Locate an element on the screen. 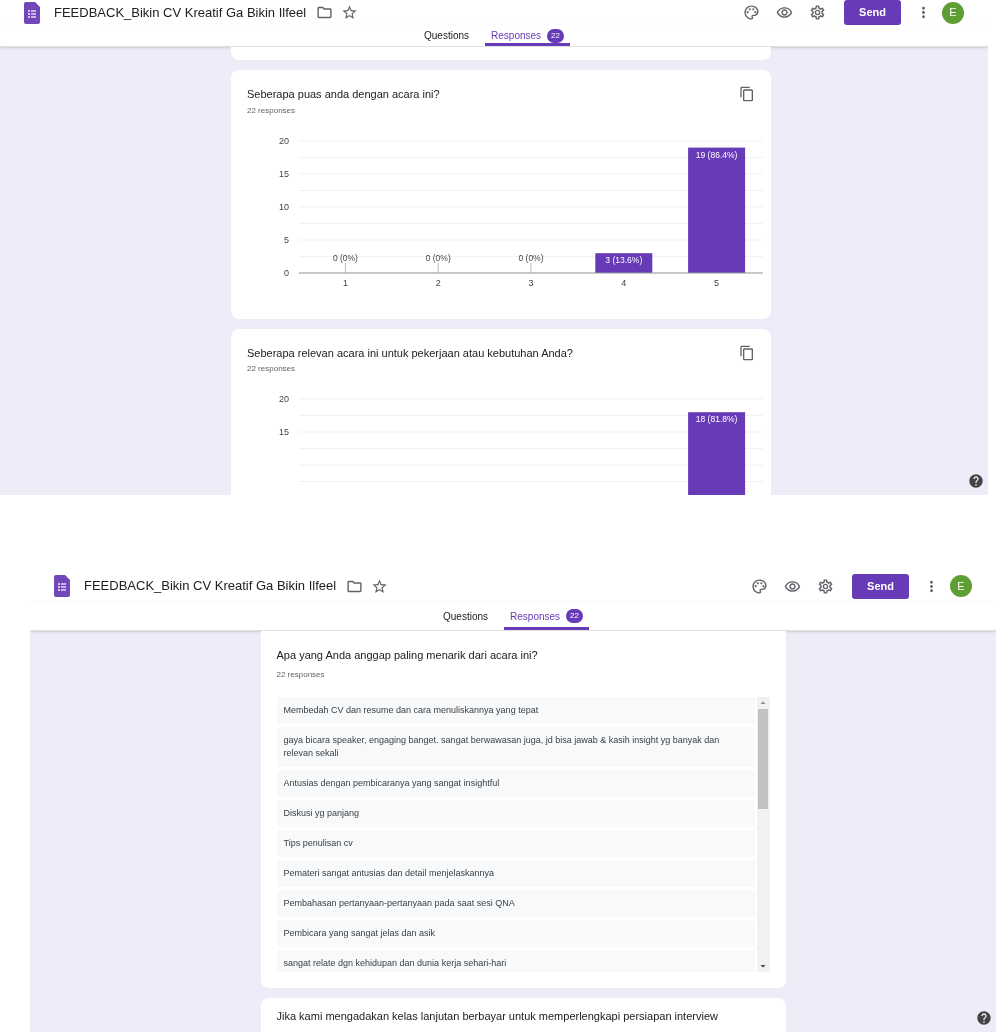 Image resolution: width=996 pixels, height=1032 pixels. question-title: Seberapa puas anda dengan acara ini? is located at coordinates (343, 94).